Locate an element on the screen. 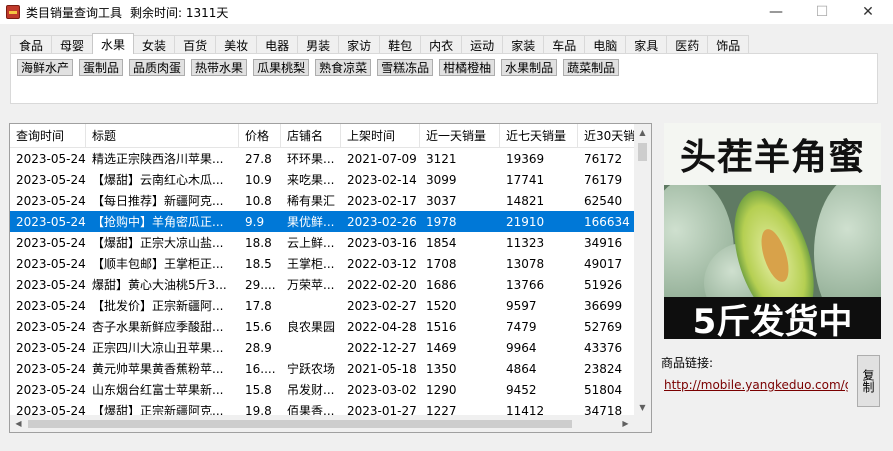 The width and height of the screenshot is (893, 451). tab-13: 车品 is located at coordinates (564, 44).